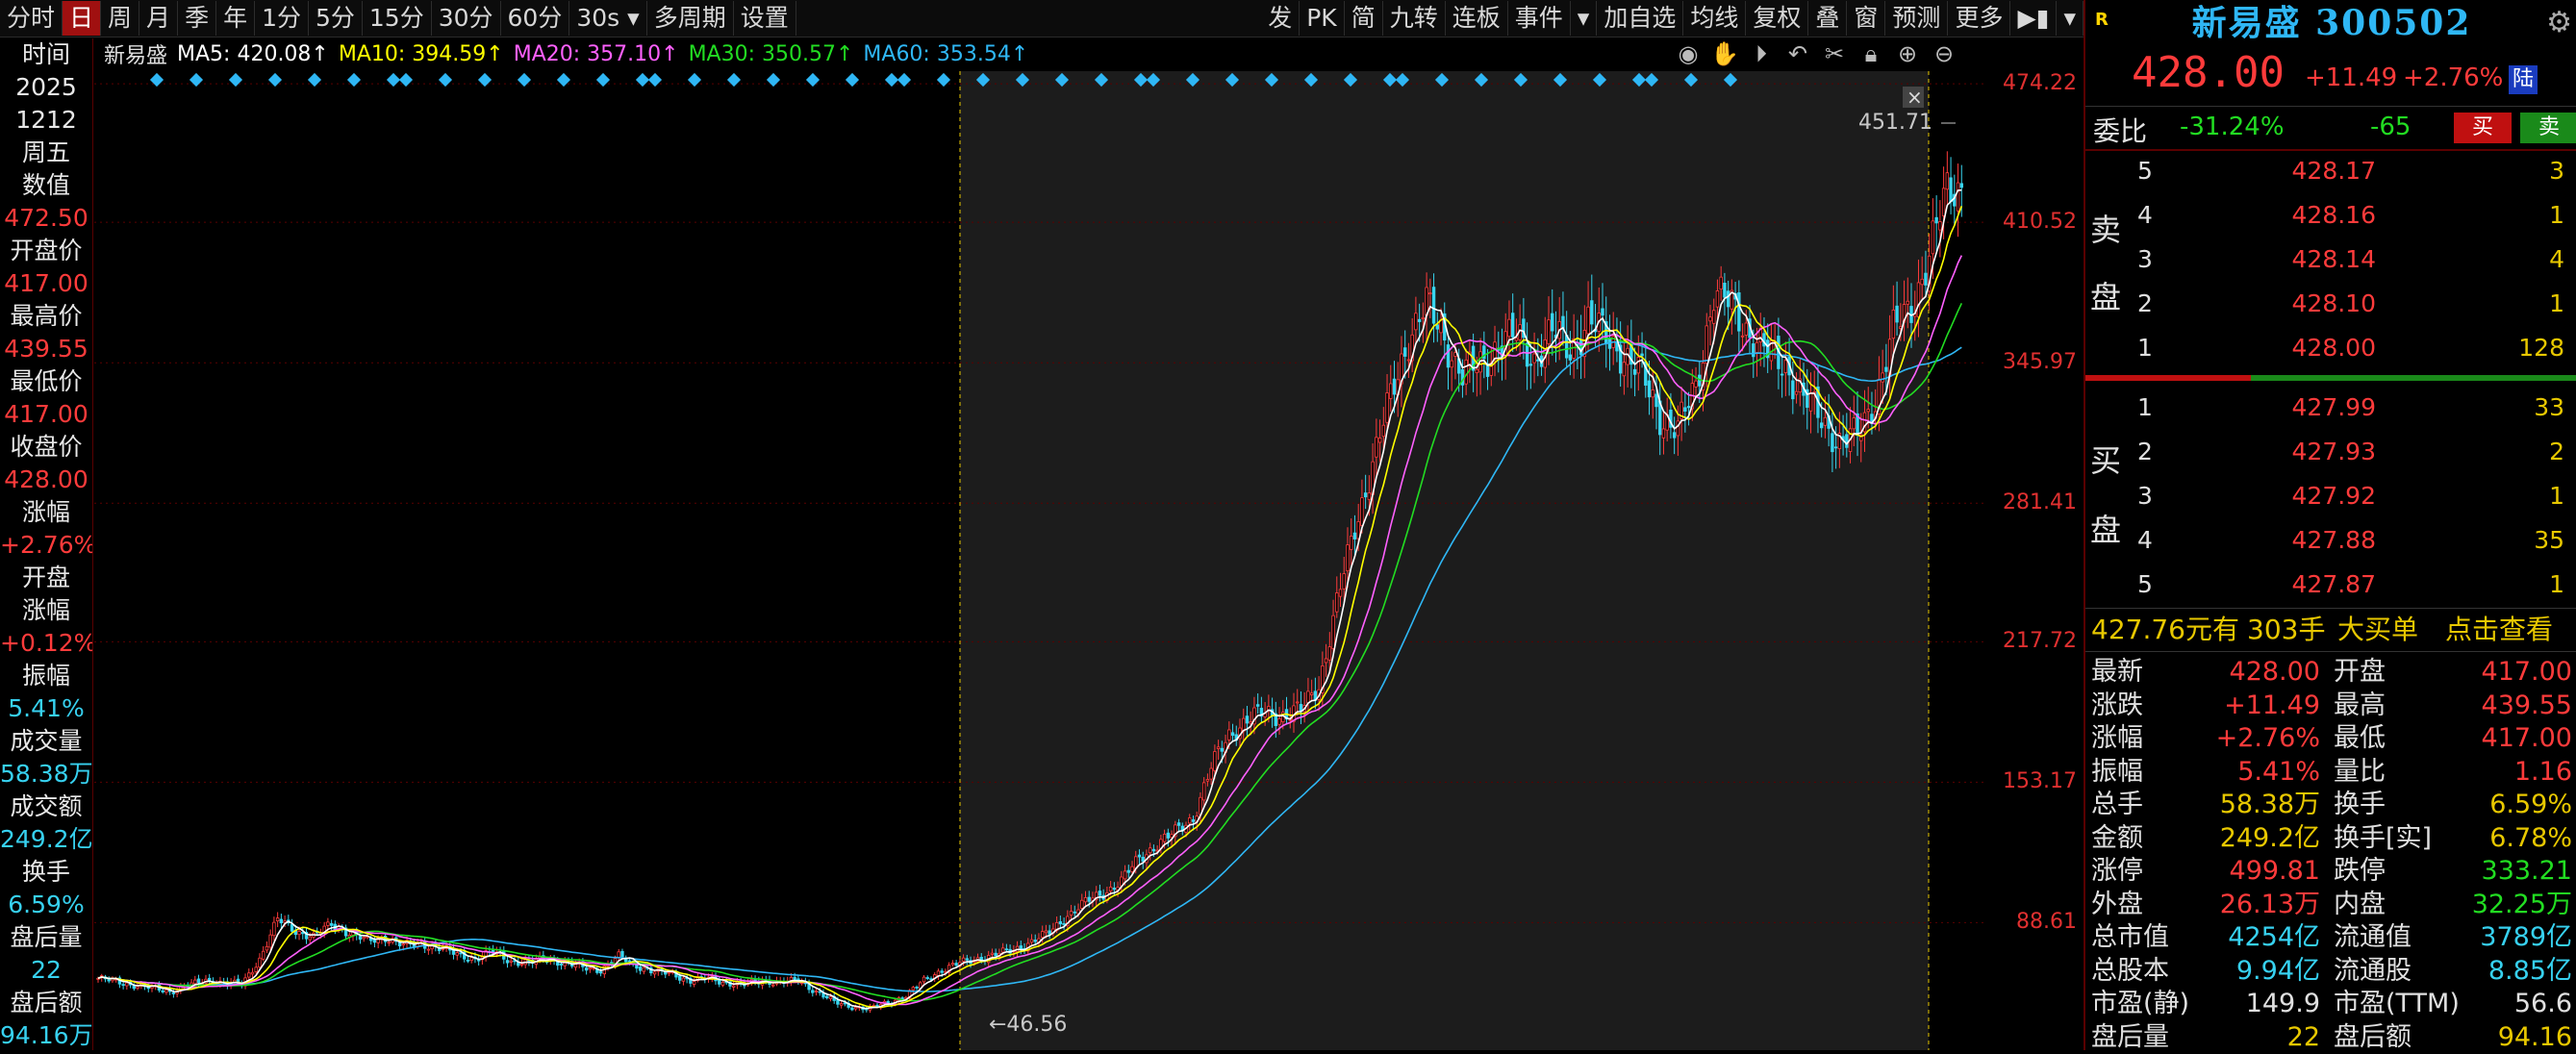 The width and height of the screenshot is (2576, 1054). What do you see at coordinates (2105, 530) in the screenshot?
I see `buy-side-label-2: 盘` at bounding box center [2105, 530].